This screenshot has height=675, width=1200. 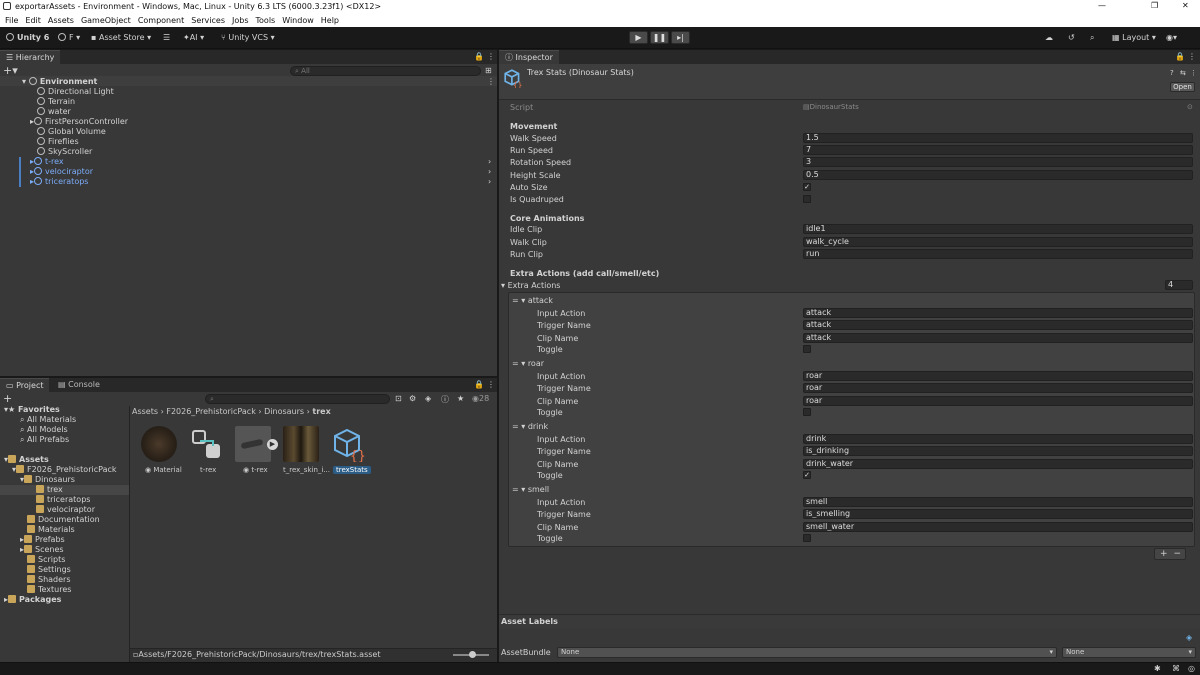 I want to click on folder-item: ▾ F2026_PrehistoricPack, so click(x=64, y=470).